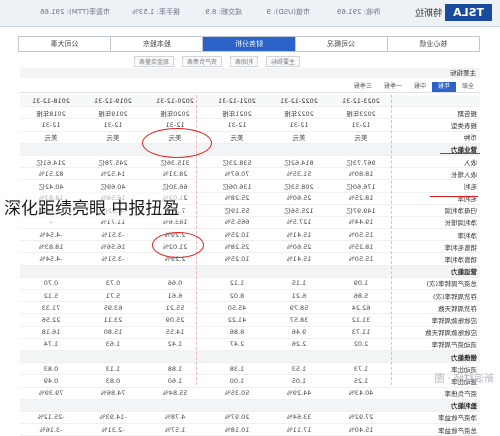 This screenshot has height=436, width=500. What do you see at coordinates (51, 234) in the screenshot?
I see `table-cell: -4.54%` at bounding box center [51, 234].